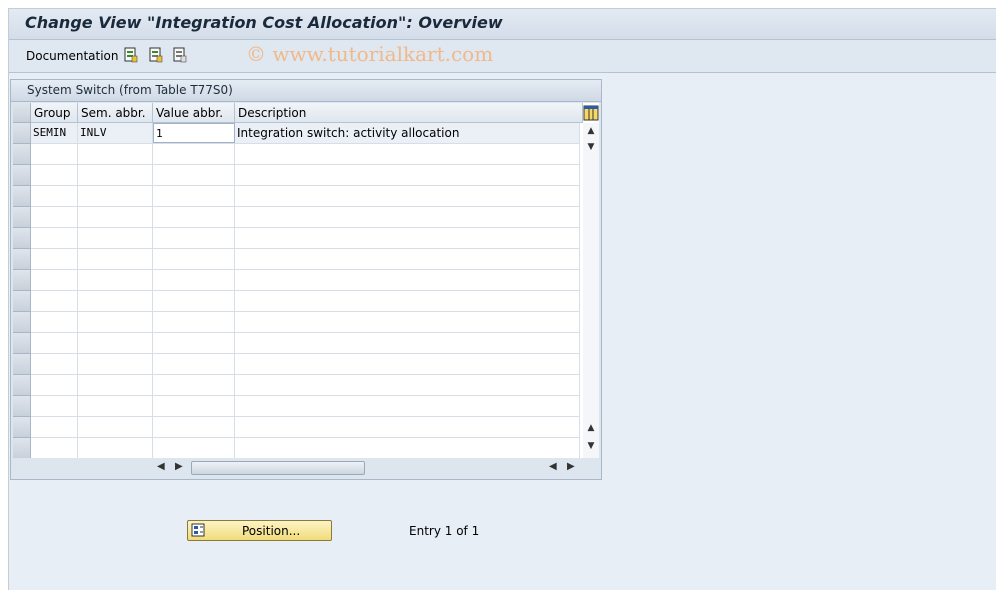 The image size is (996, 590). Describe the element at coordinates (131, 55) in the screenshot. I see `select-all-icon` at that location.